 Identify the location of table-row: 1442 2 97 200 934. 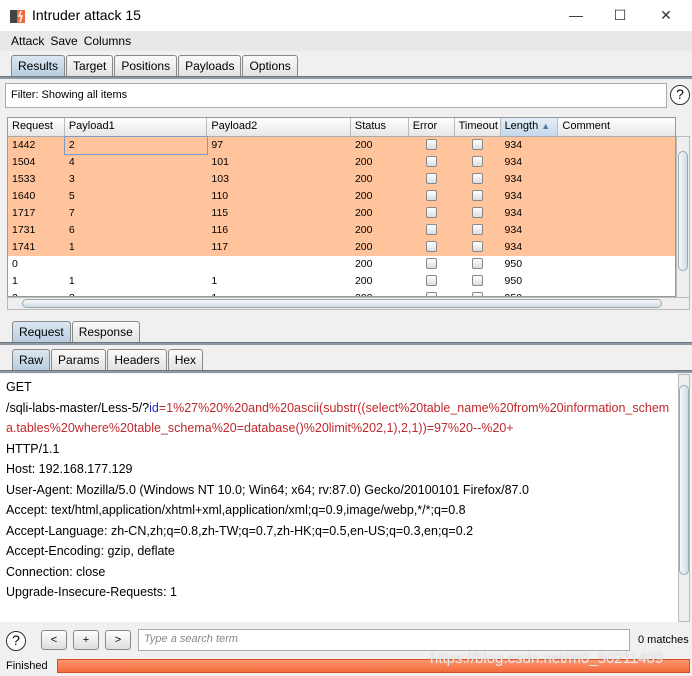
(341, 145).